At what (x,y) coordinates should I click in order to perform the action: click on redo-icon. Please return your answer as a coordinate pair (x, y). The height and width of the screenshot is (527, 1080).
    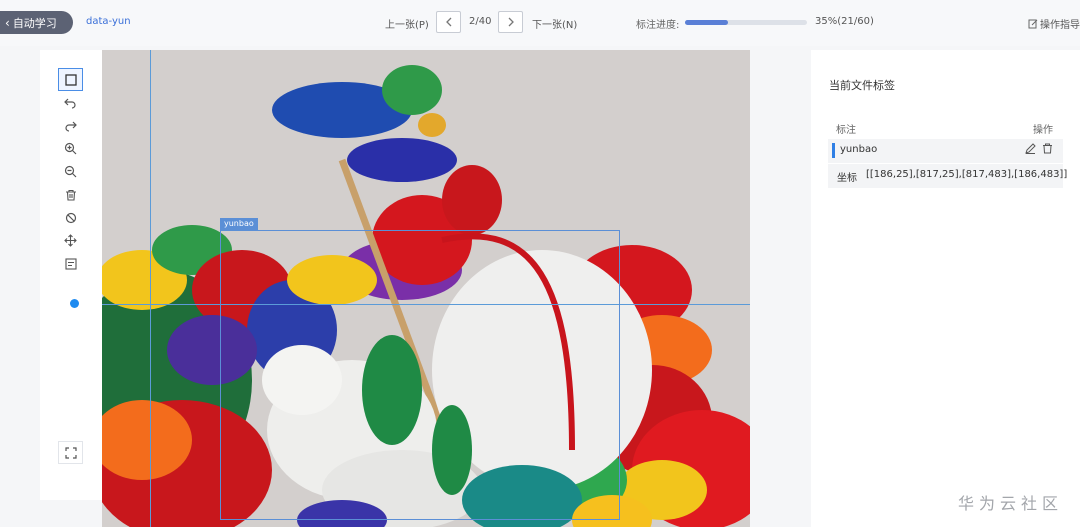
    Looking at the image, I should click on (71, 126).